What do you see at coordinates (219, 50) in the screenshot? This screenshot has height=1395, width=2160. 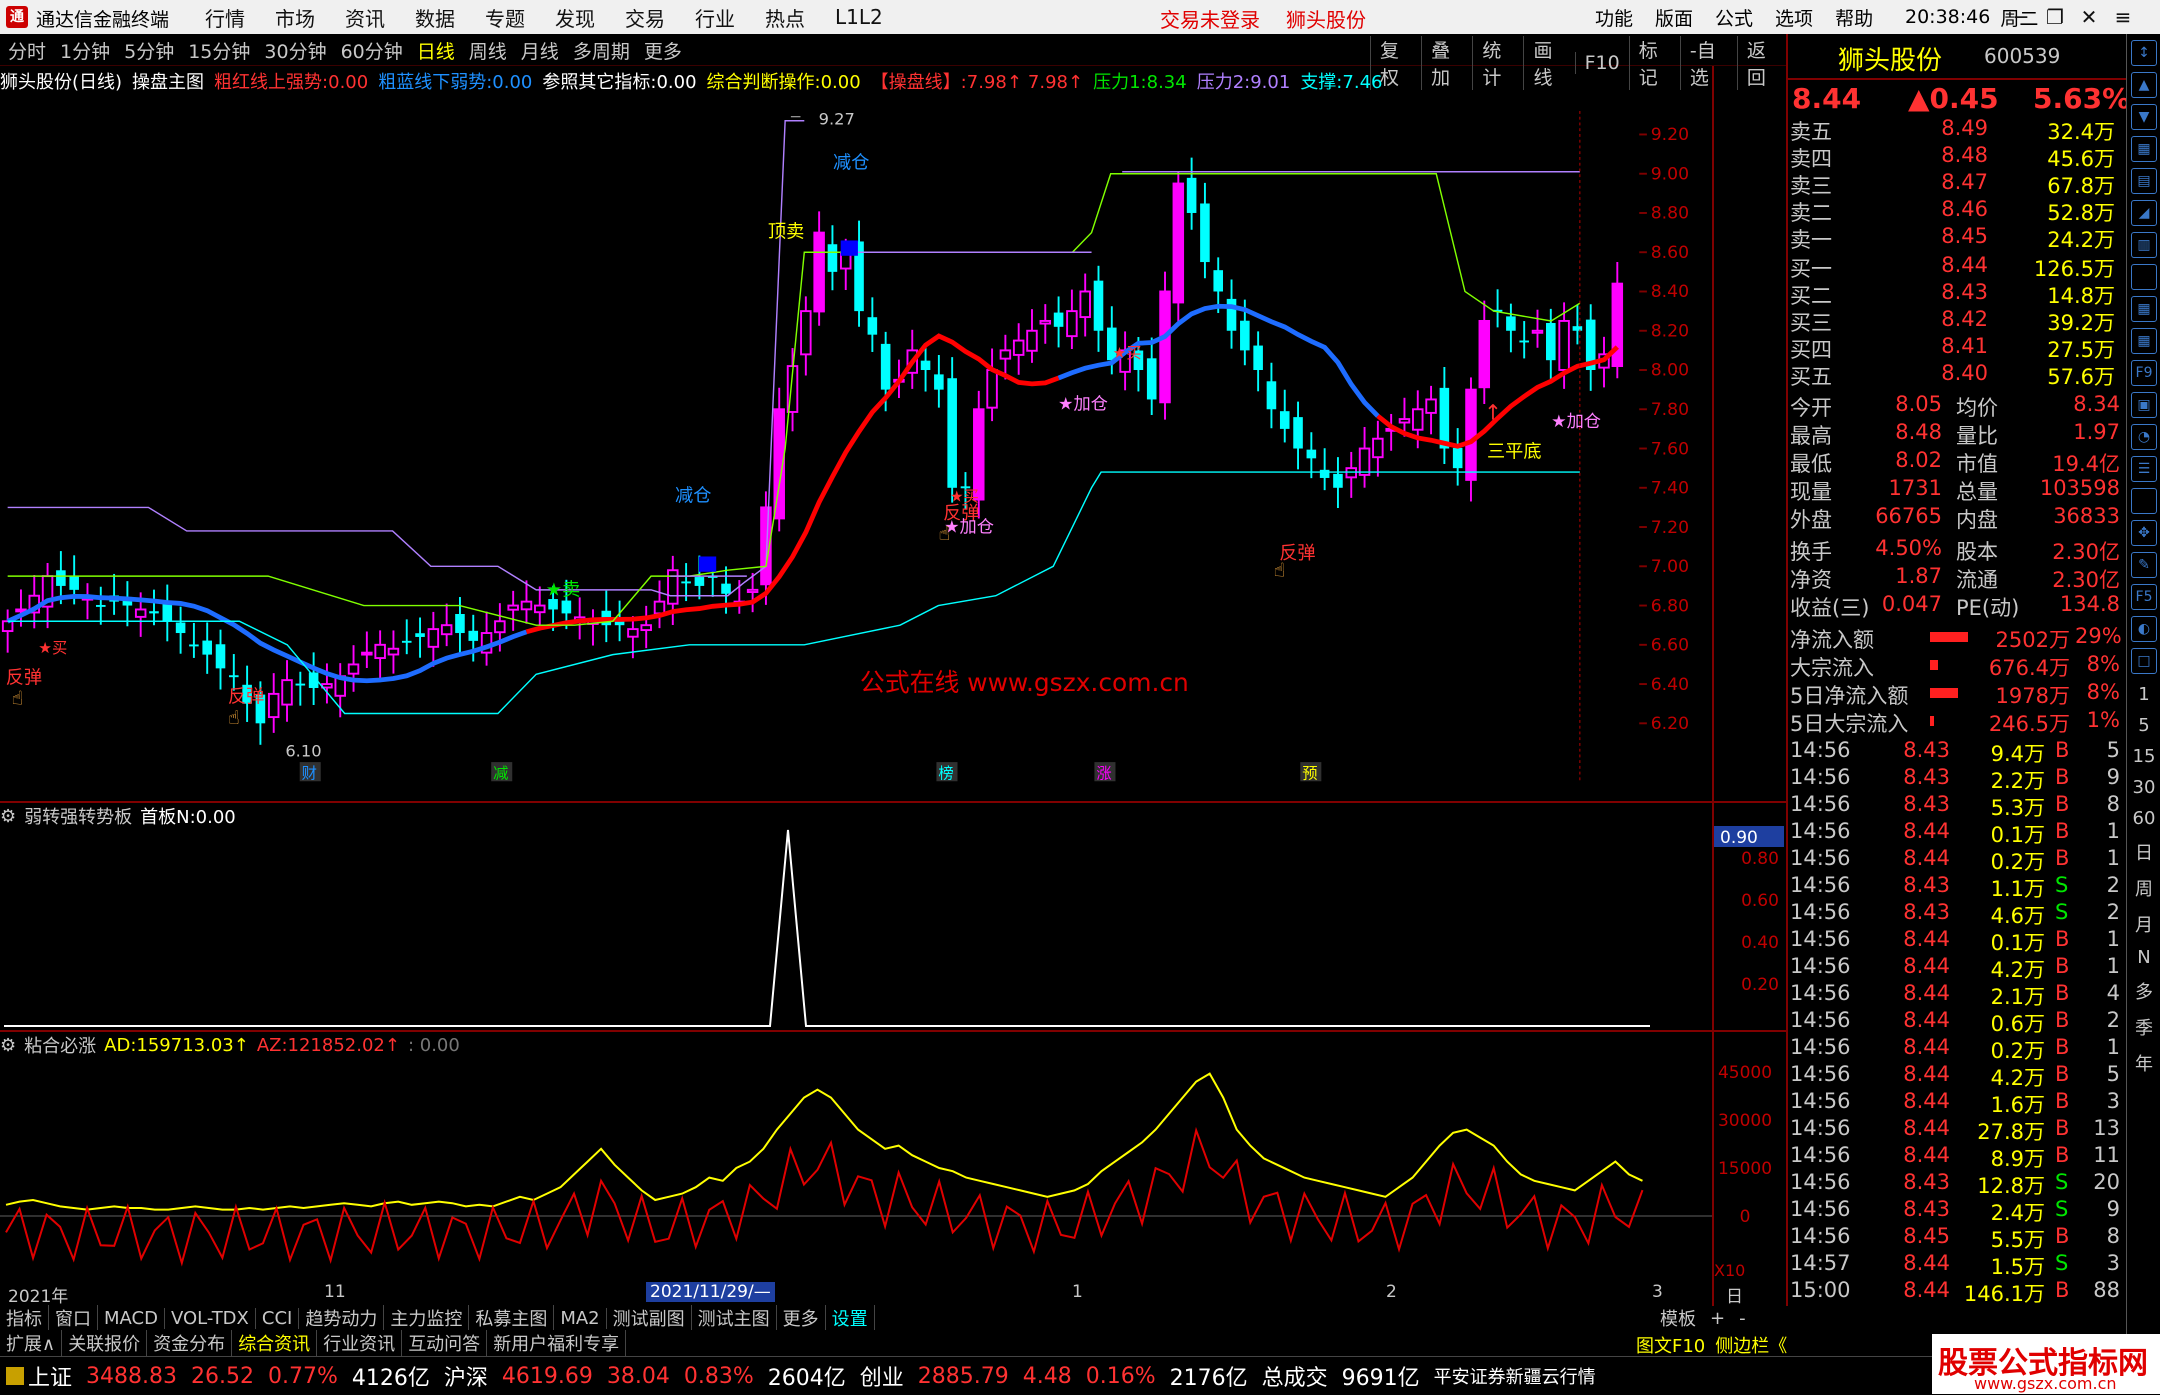 I see `timeframe-3: 15分钟` at bounding box center [219, 50].